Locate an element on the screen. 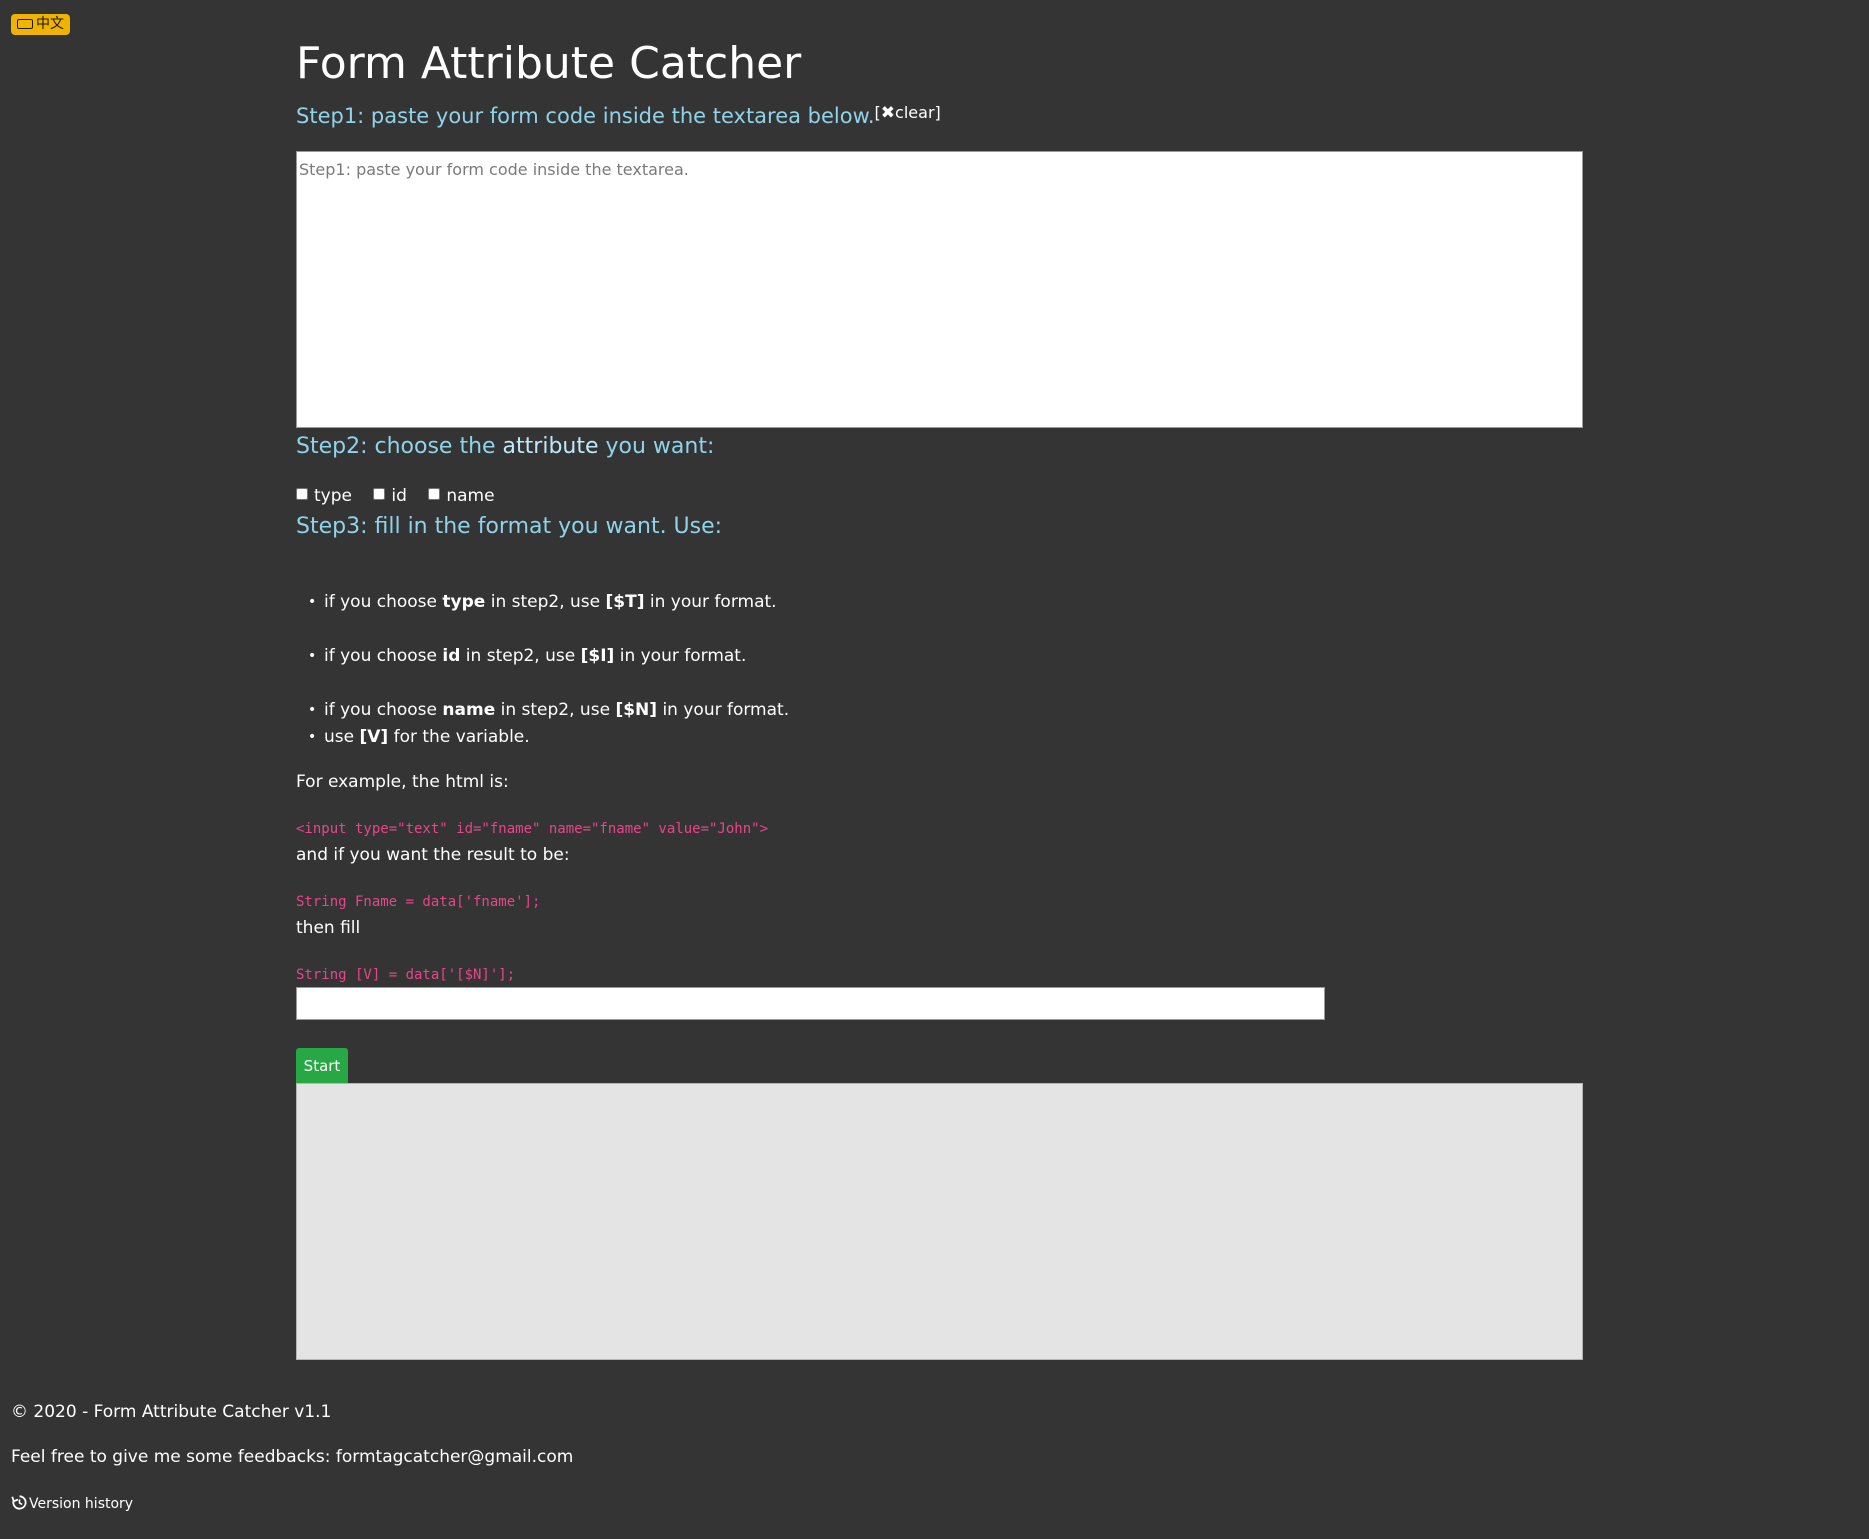 The height and width of the screenshot is (1539, 1869). result-intro: and if you want the result to be: is located at coordinates (433, 855).